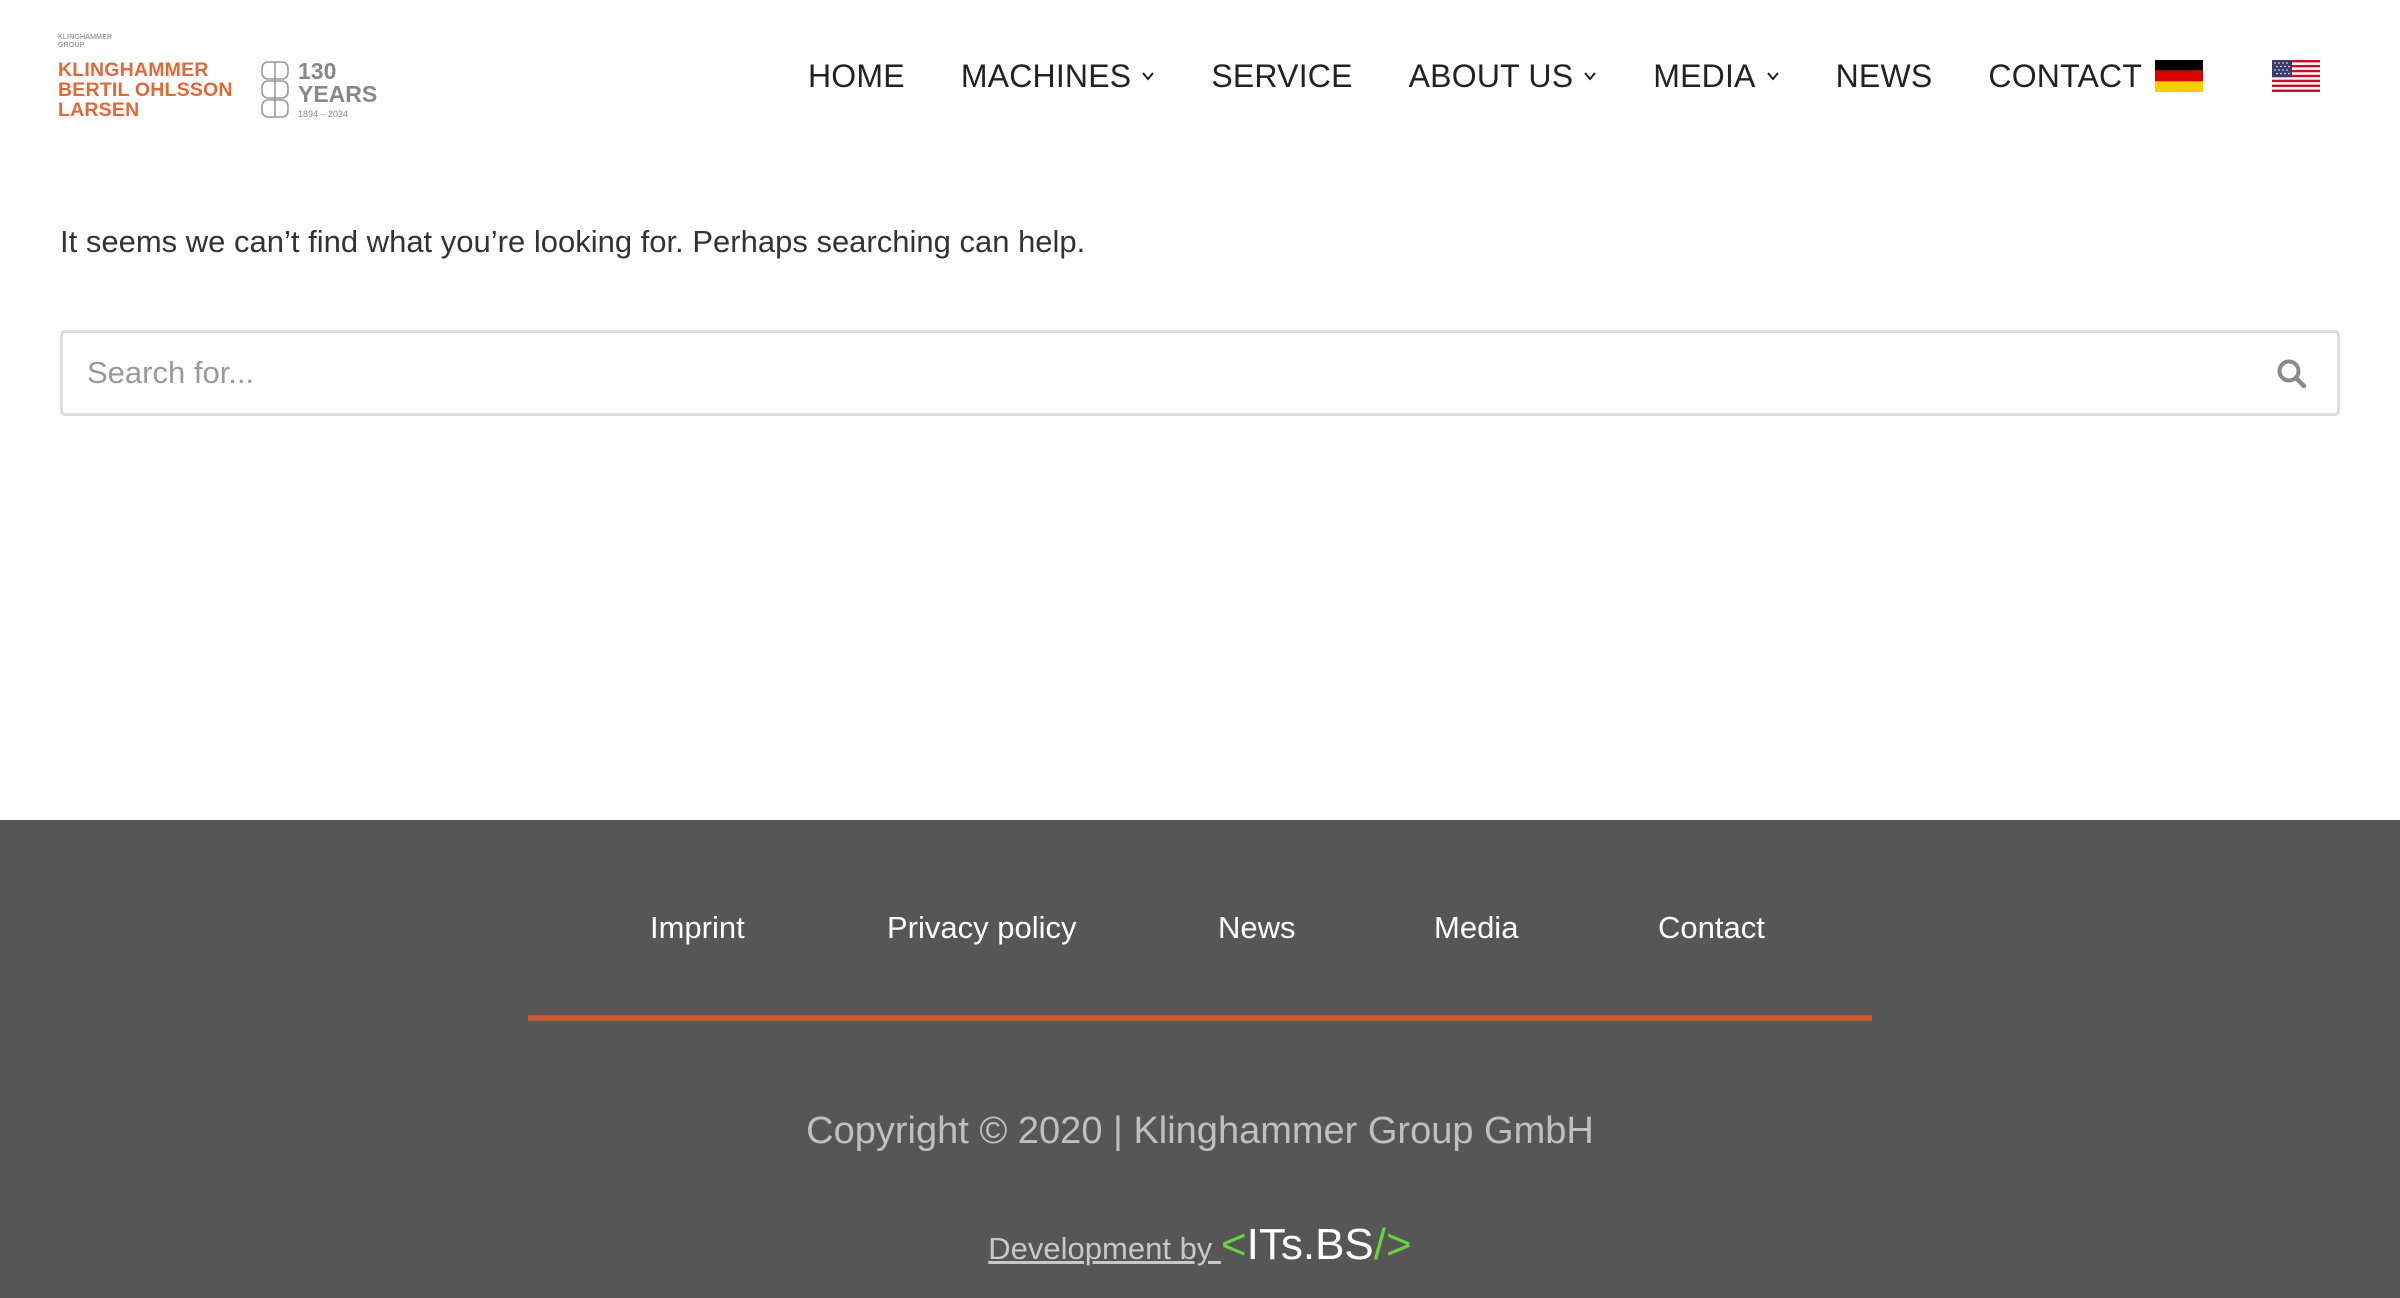 The image size is (2400, 1298). I want to click on search-input, so click(1167, 373).